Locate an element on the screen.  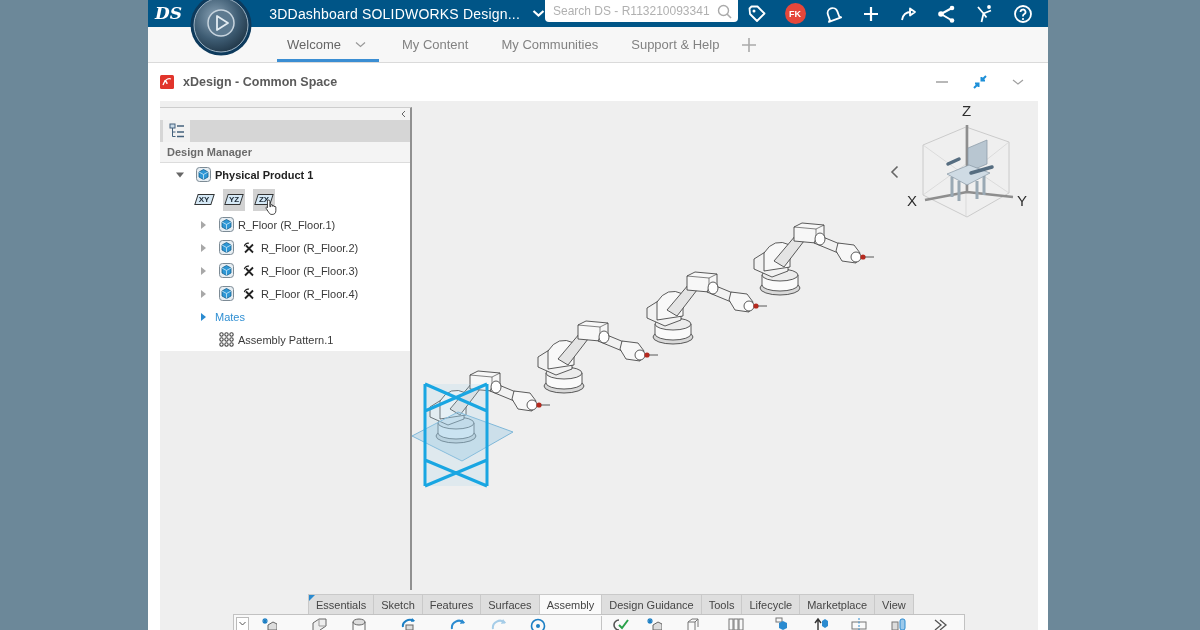
cylinder-icon is located at coordinates (359, 623).